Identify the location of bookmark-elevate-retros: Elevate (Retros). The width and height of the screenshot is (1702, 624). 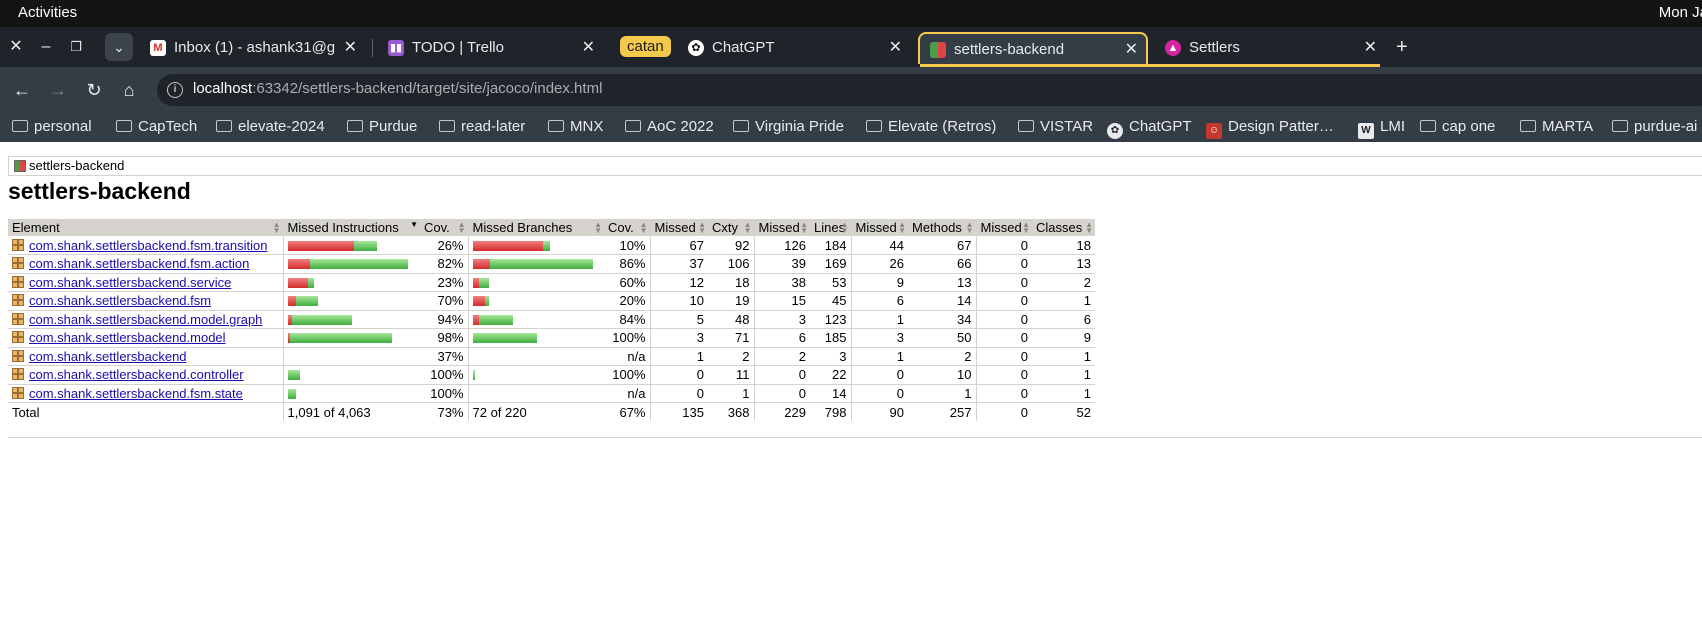
(931, 127).